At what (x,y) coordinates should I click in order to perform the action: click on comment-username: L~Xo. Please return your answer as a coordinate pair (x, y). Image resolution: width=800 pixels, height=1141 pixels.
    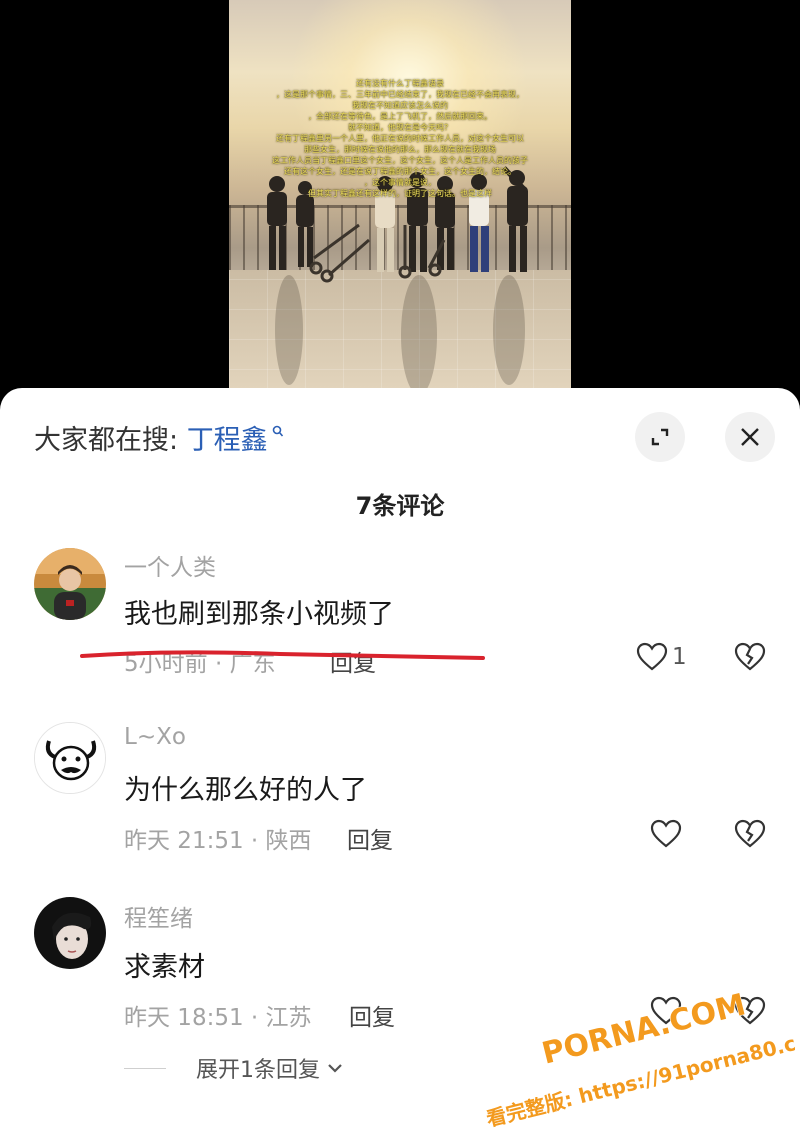
    Looking at the image, I should click on (155, 737).